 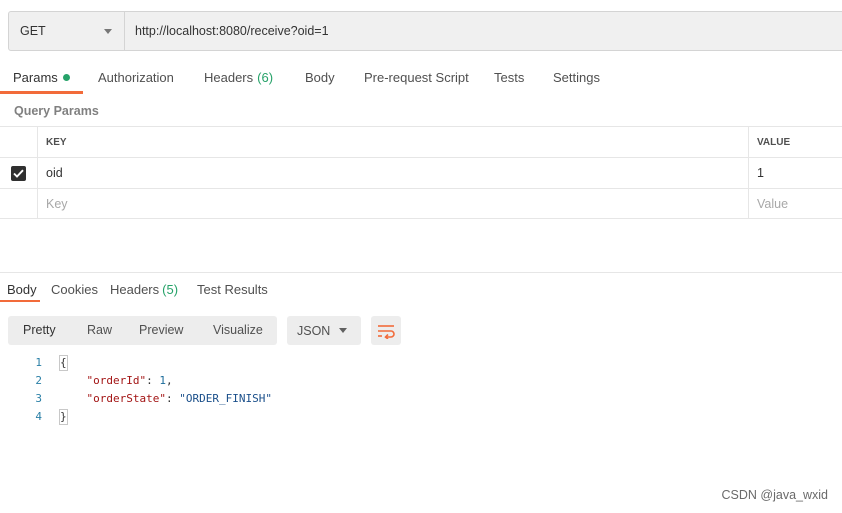 I want to click on param-key-field: oid, so click(x=393, y=173).